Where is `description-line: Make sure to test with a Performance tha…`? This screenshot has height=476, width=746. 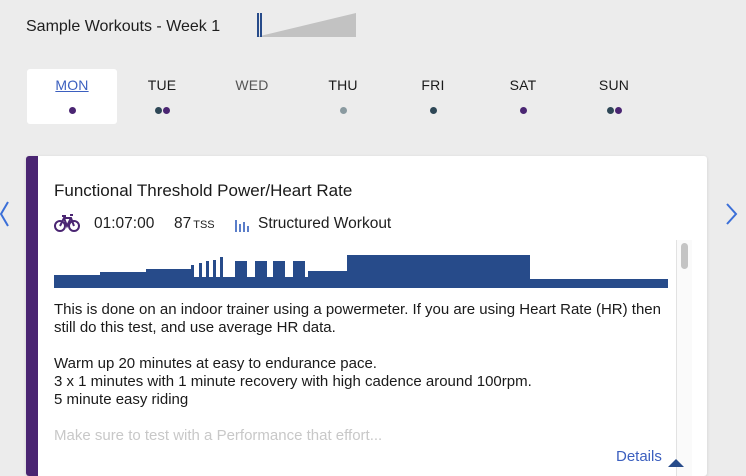 description-line: Make sure to test with a Performance tha… is located at coordinates (218, 435).